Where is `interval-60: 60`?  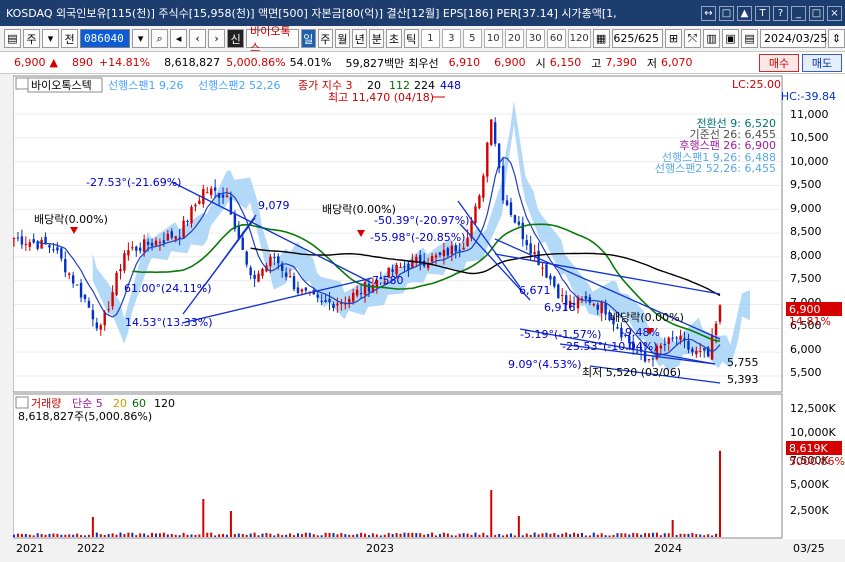
interval-60: 60 is located at coordinates (556, 38).